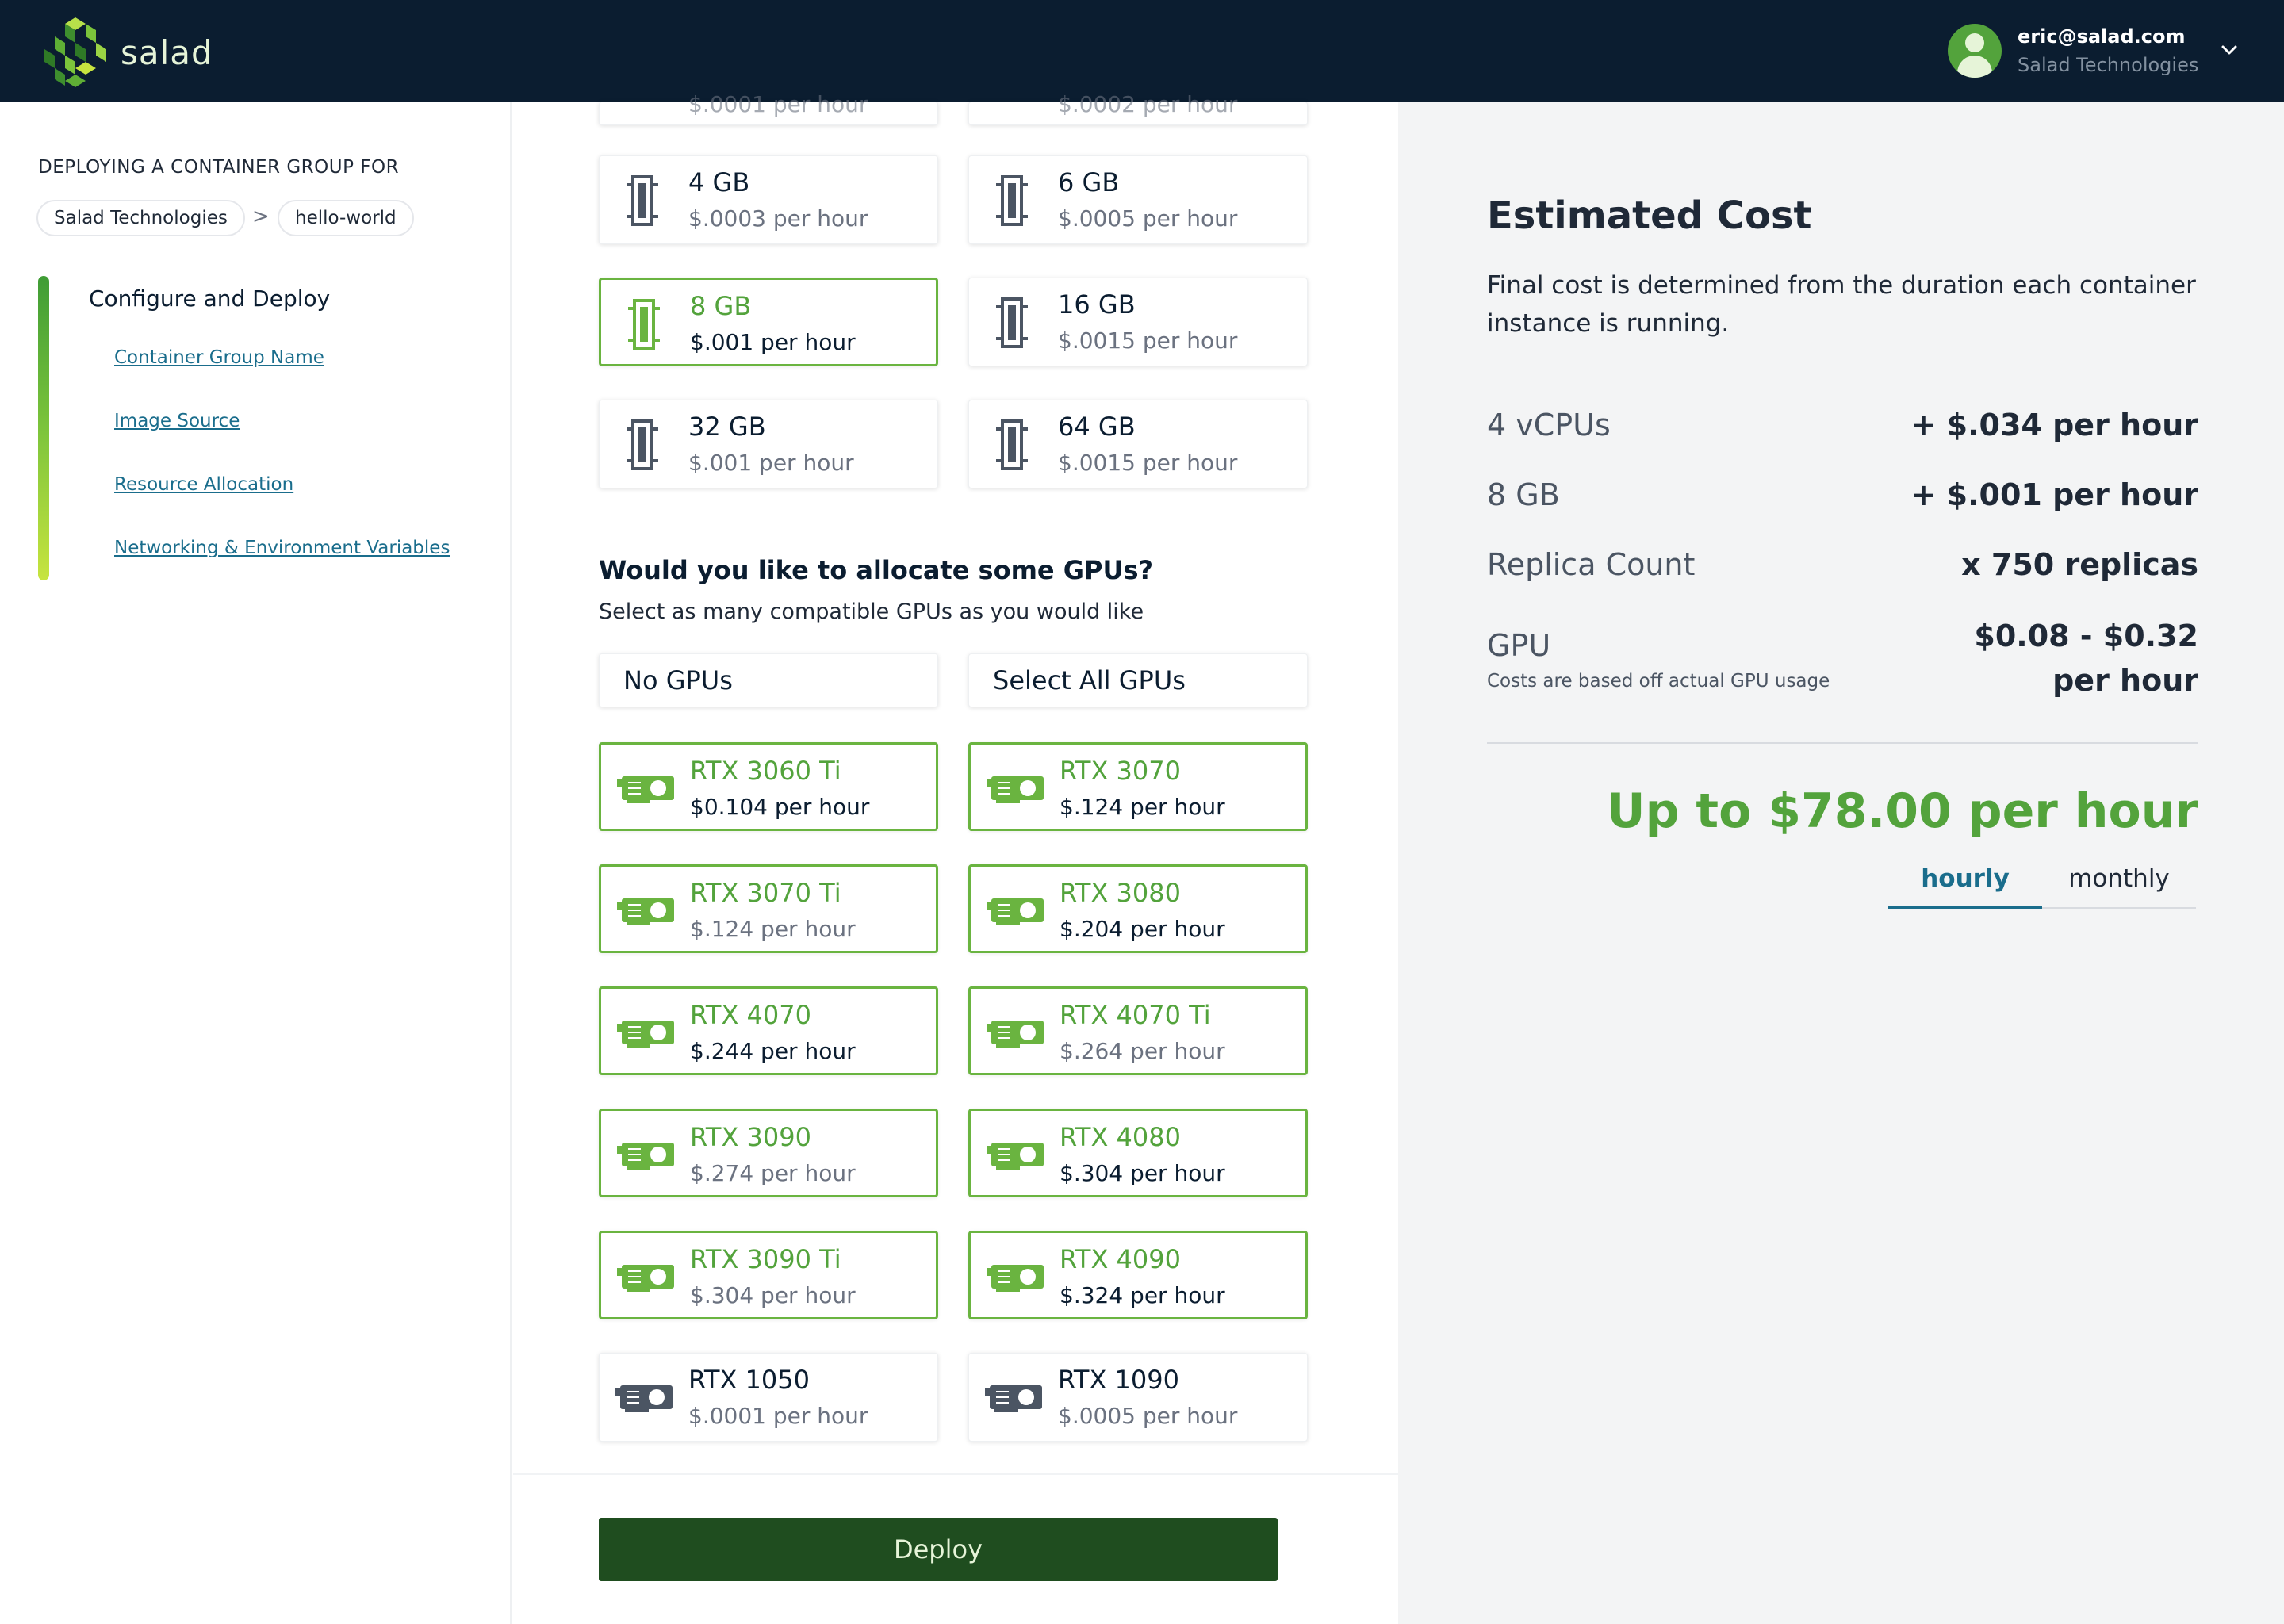 The height and width of the screenshot is (1624, 2284). Describe the element at coordinates (768, 1397) in the screenshot. I see `gpu-card-rtx-1050: RTX 1050 $.0001 per hour` at that location.